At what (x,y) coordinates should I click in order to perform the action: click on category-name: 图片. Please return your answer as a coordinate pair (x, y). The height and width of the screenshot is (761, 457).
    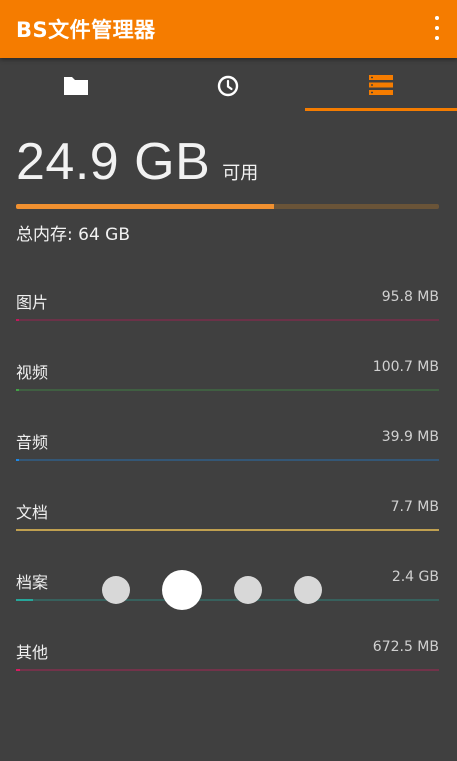
    Looking at the image, I should click on (32, 302).